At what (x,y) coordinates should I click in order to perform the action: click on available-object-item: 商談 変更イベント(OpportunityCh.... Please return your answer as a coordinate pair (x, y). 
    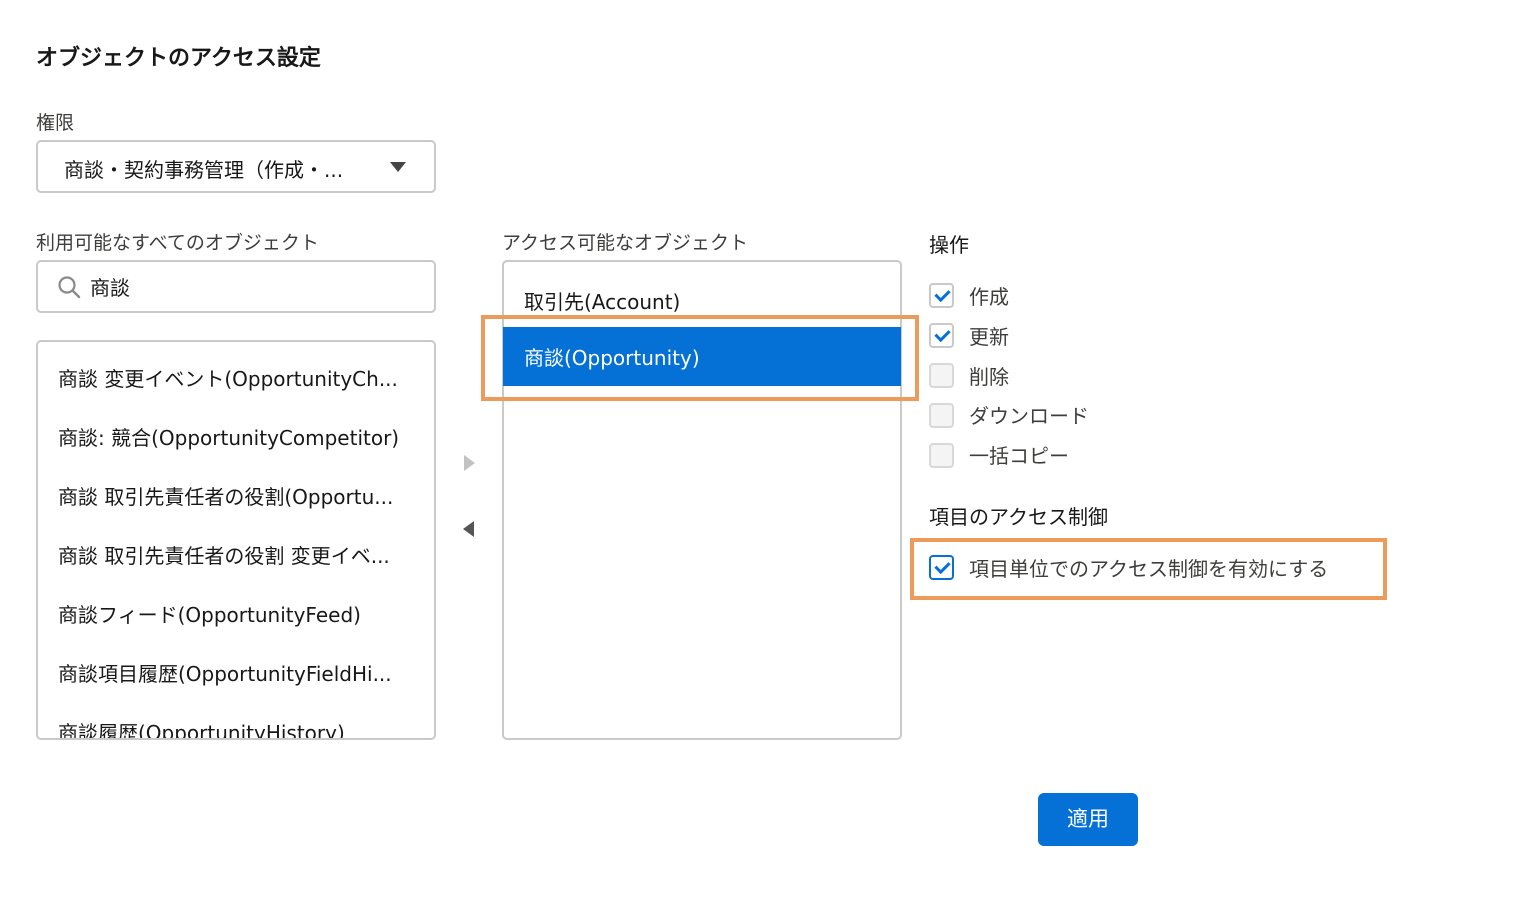
    Looking at the image, I should click on (238, 379).